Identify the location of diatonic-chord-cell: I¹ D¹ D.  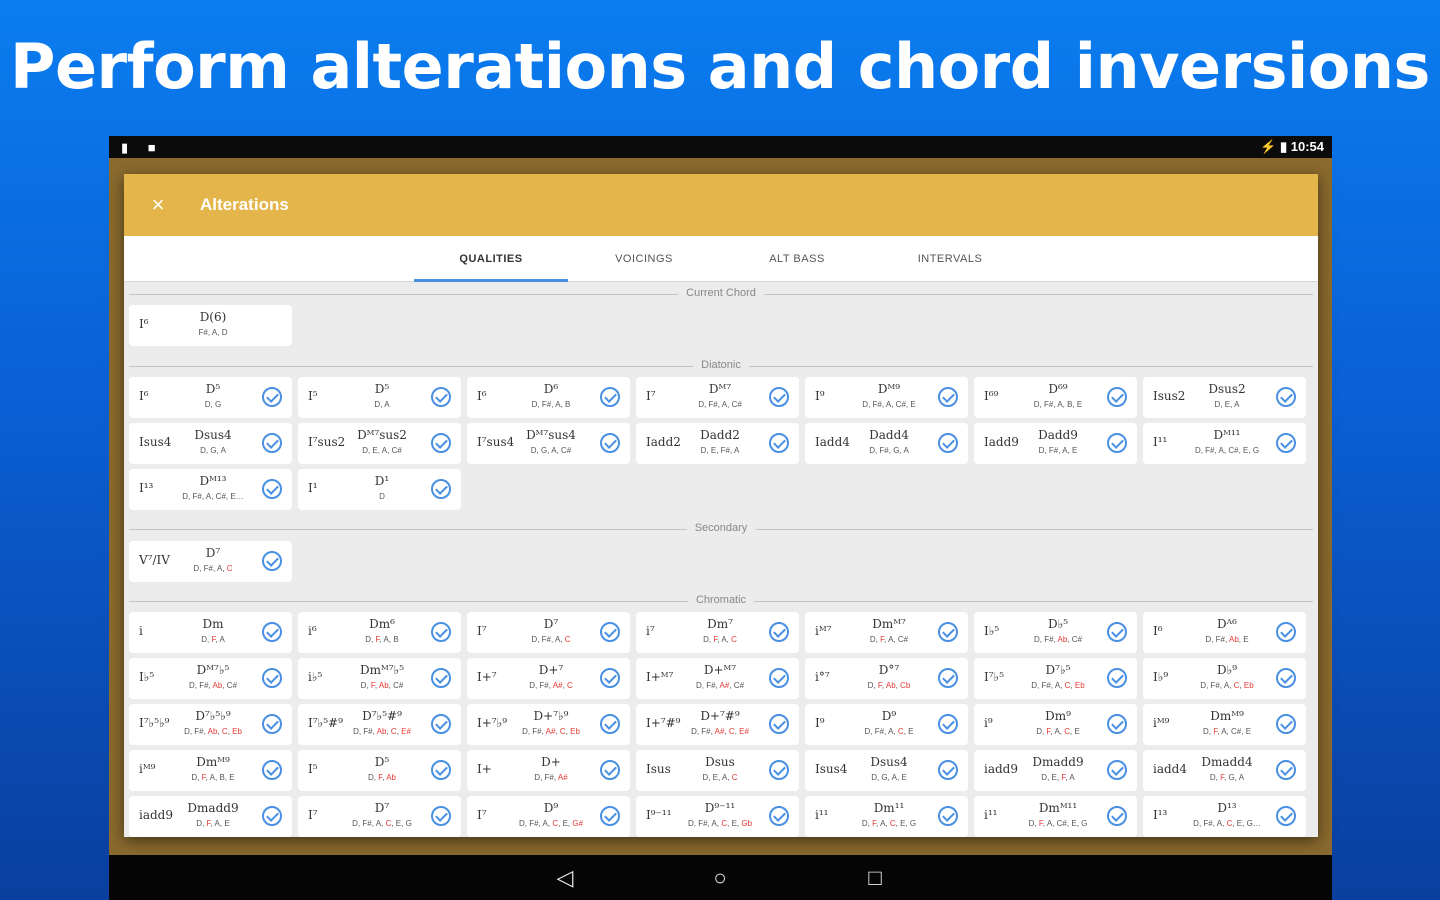
(379, 489).